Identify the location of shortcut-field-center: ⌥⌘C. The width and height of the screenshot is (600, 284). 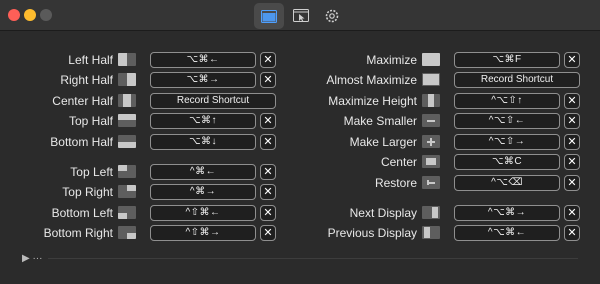
(507, 162).